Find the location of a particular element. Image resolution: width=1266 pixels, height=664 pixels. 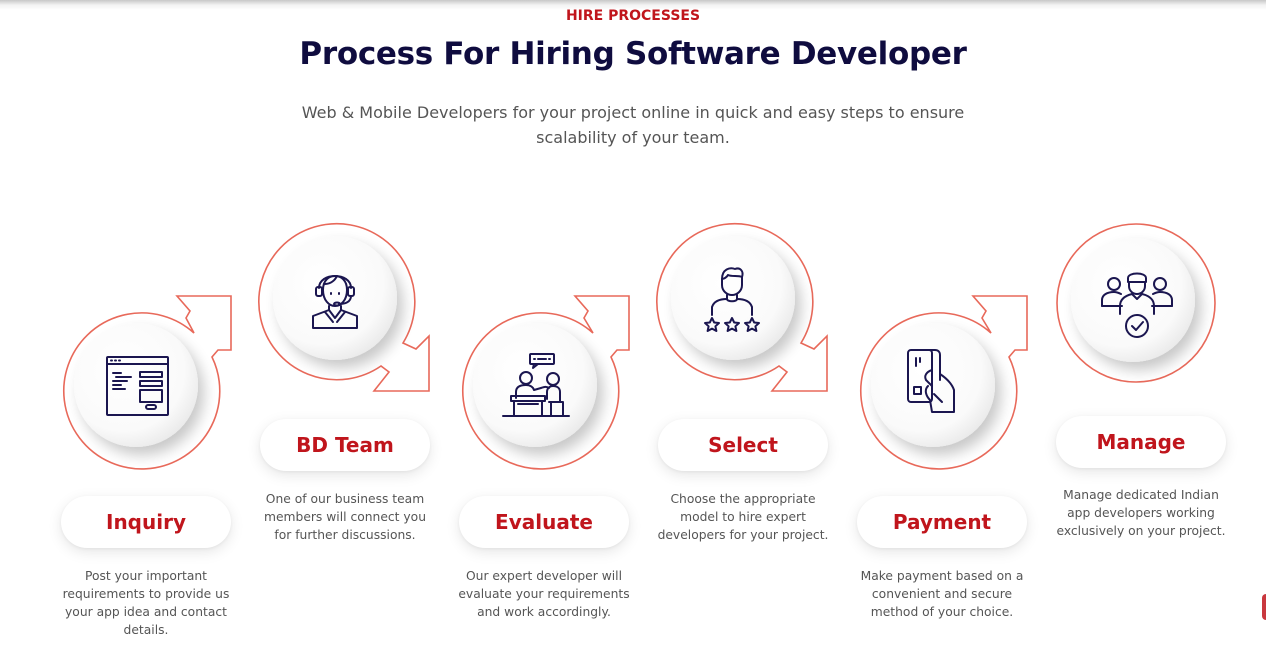

step-evaluate-graphic is located at coordinates (546, 382).